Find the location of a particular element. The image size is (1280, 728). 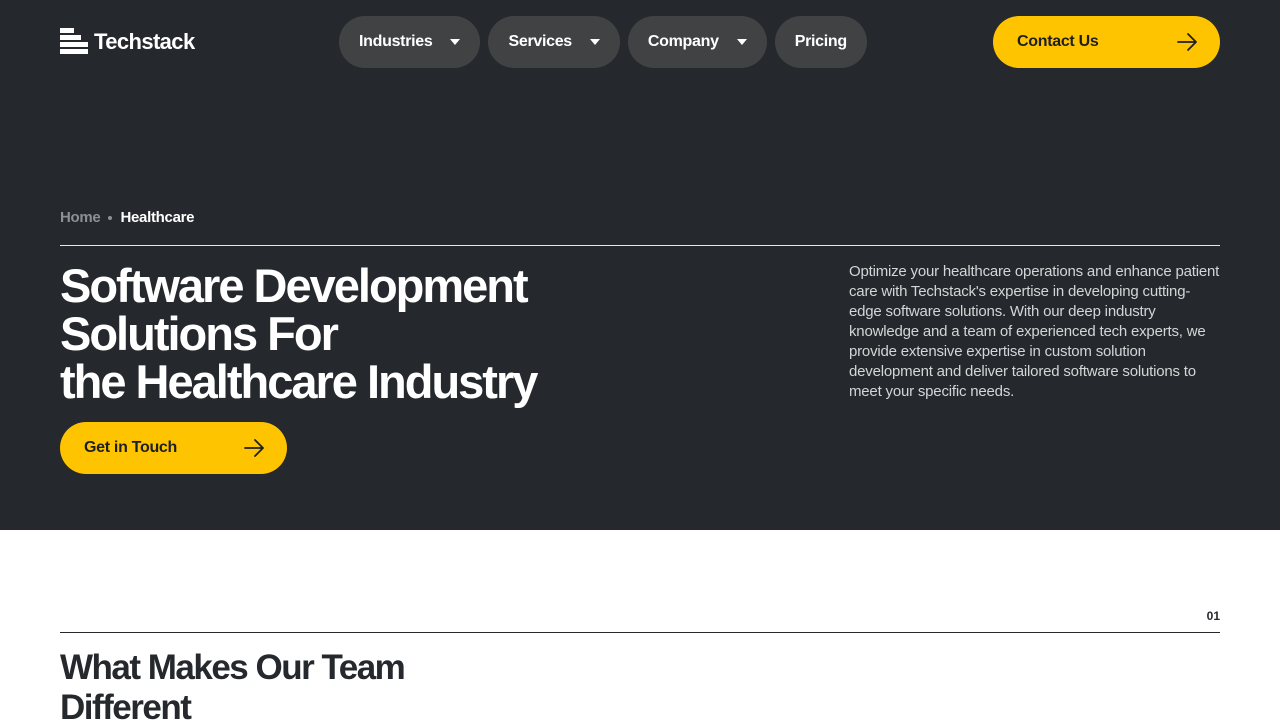

contact-us-button: Contact Us is located at coordinates (1106, 42).